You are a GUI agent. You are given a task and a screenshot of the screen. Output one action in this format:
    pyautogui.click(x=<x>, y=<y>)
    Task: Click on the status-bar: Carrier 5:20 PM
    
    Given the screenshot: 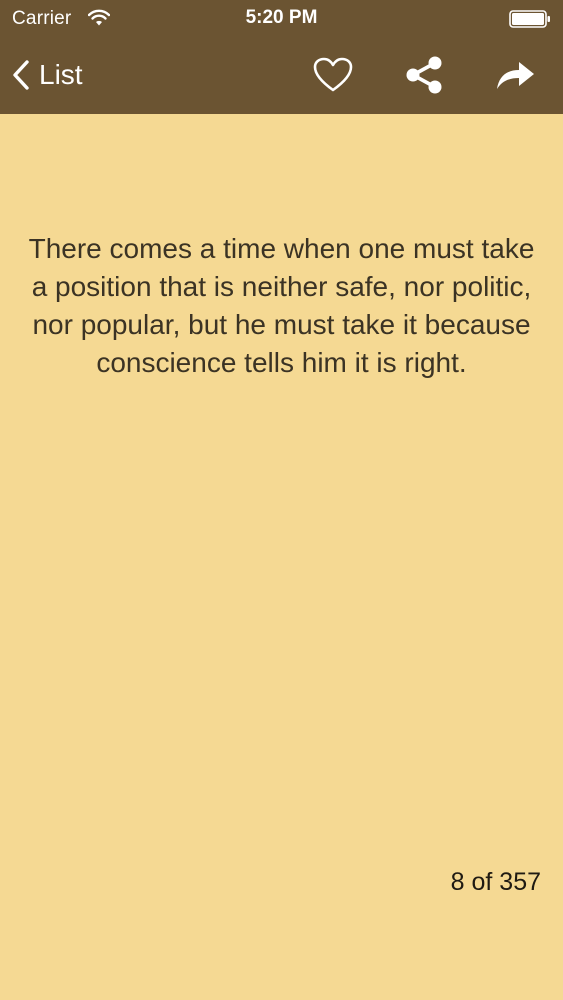 What is the action you would take?
    pyautogui.click(x=281, y=19)
    